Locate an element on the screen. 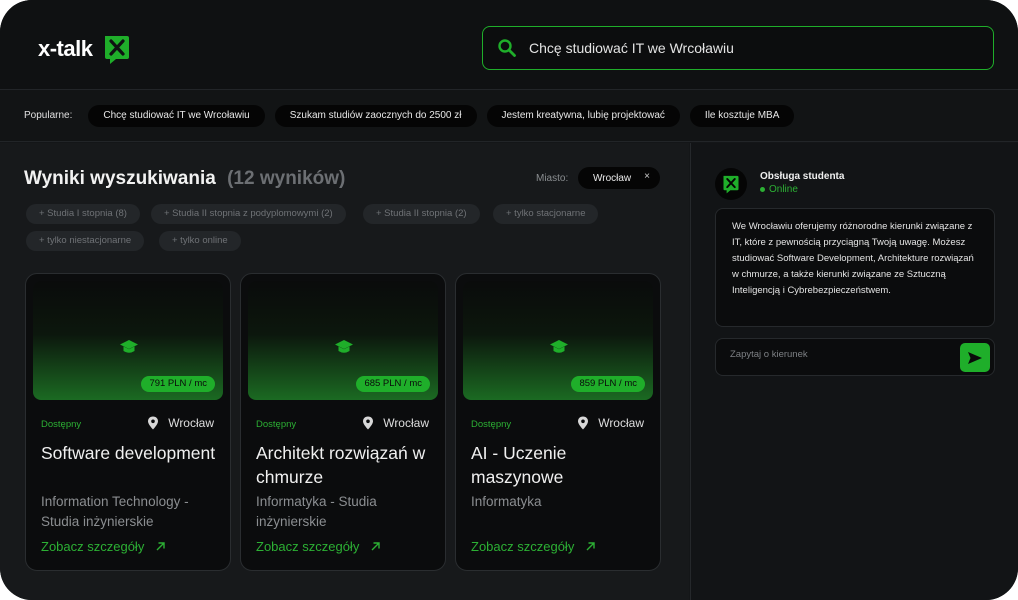 The image size is (1018, 600). logo-text: x-talk is located at coordinates (65, 48).